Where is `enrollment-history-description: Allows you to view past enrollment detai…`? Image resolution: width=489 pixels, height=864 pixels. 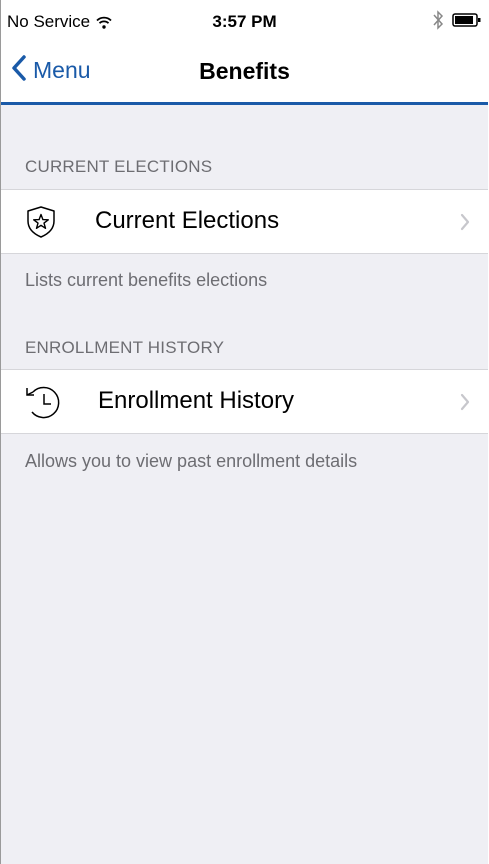
enrollment-history-description: Allows you to view past enrollment detai… is located at coordinates (191, 461).